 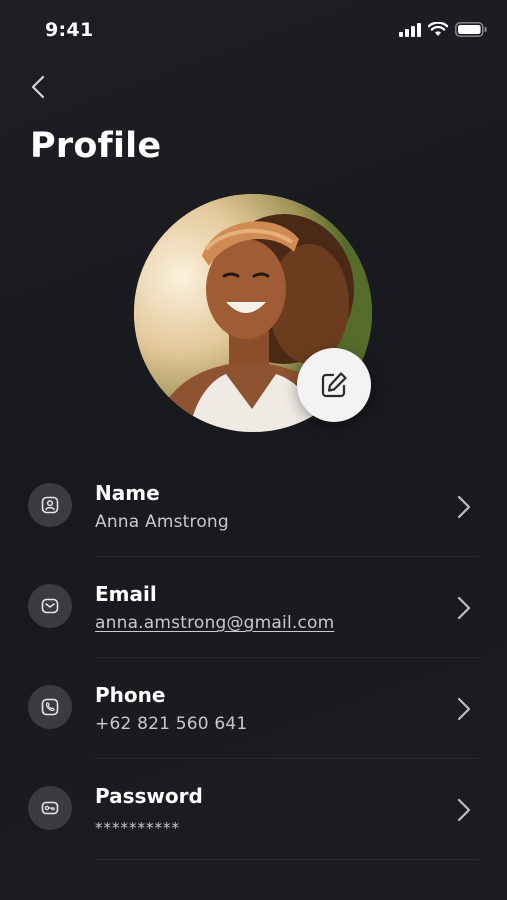 What do you see at coordinates (253, 506) in the screenshot?
I see `name-row: Name Anna Amstrong` at bounding box center [253, 506].